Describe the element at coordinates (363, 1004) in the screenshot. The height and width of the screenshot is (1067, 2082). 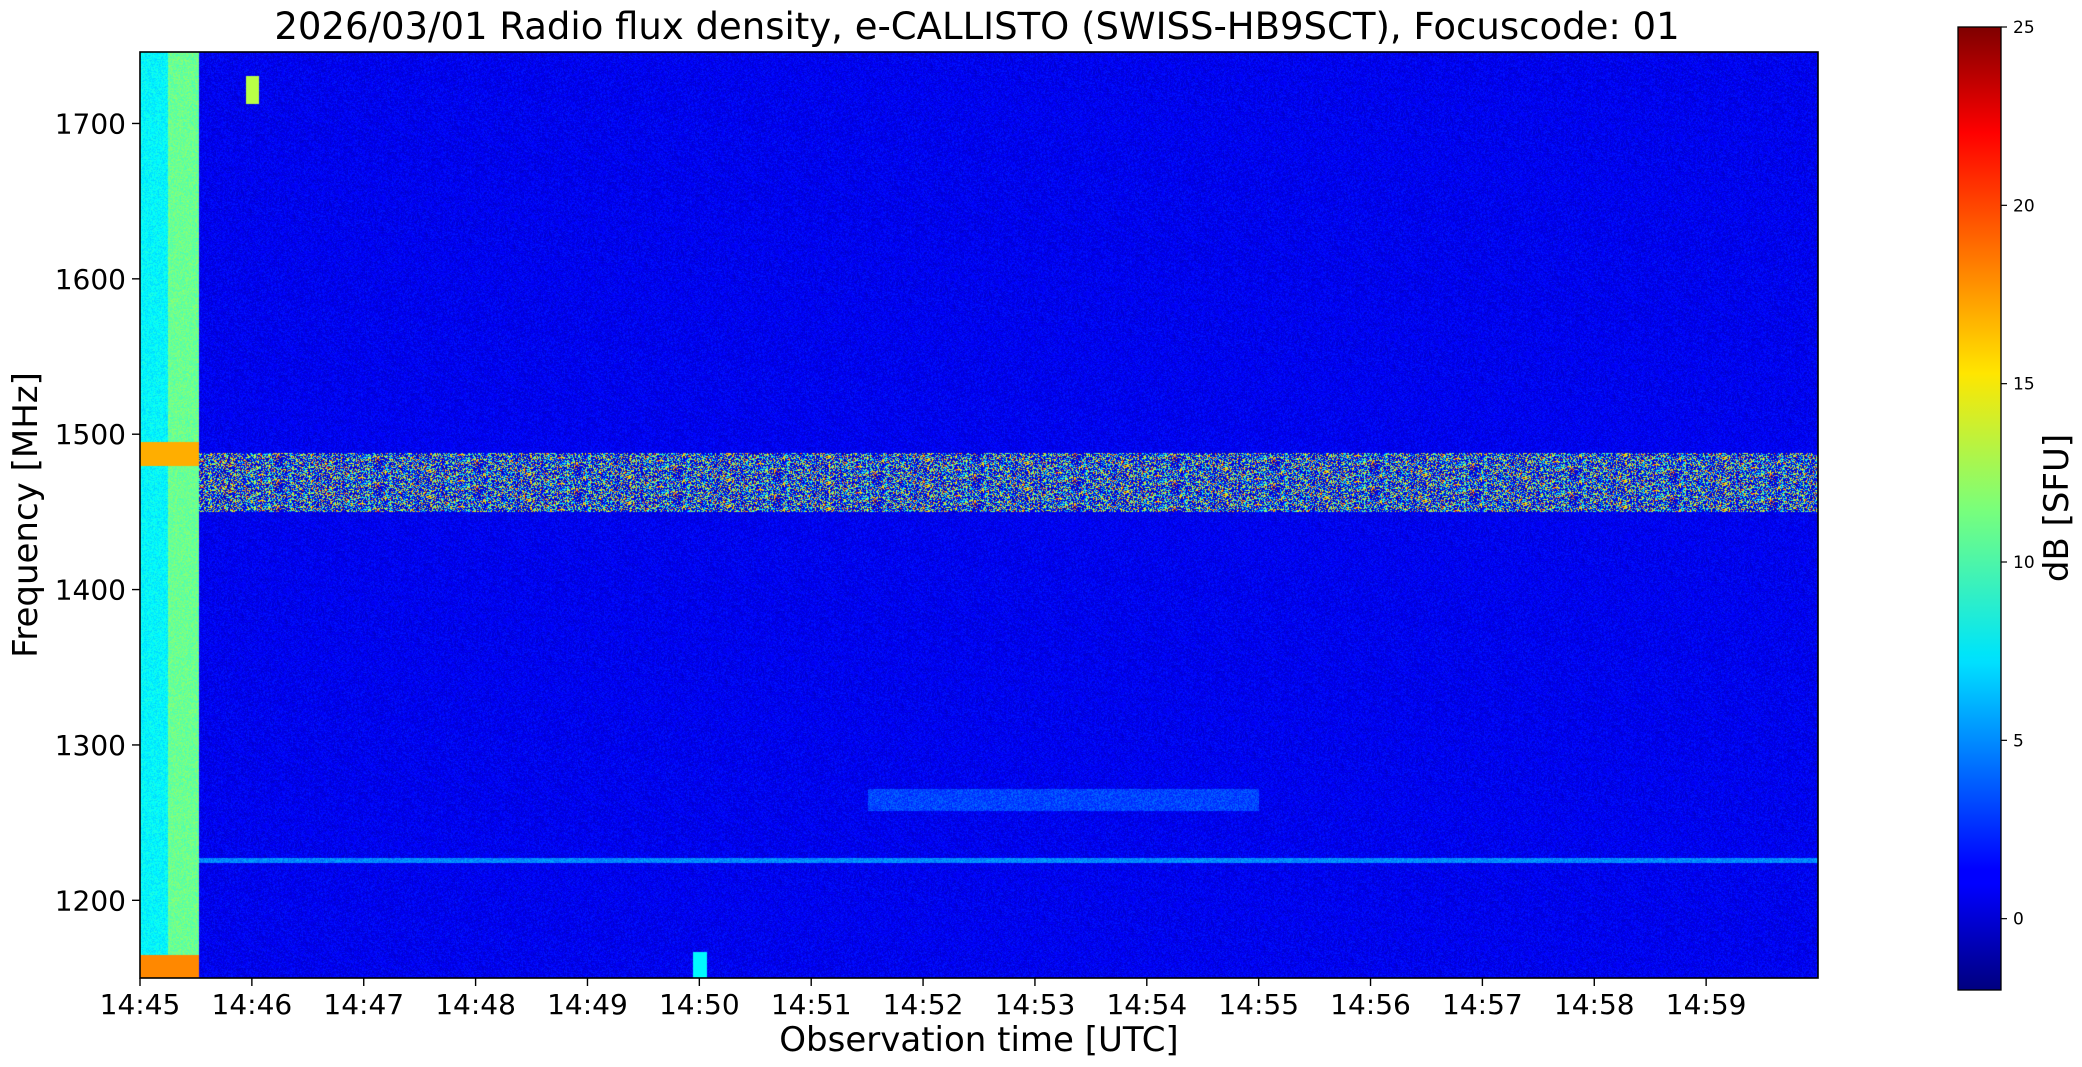
I see `x-tick-label: 14:47` at that location.